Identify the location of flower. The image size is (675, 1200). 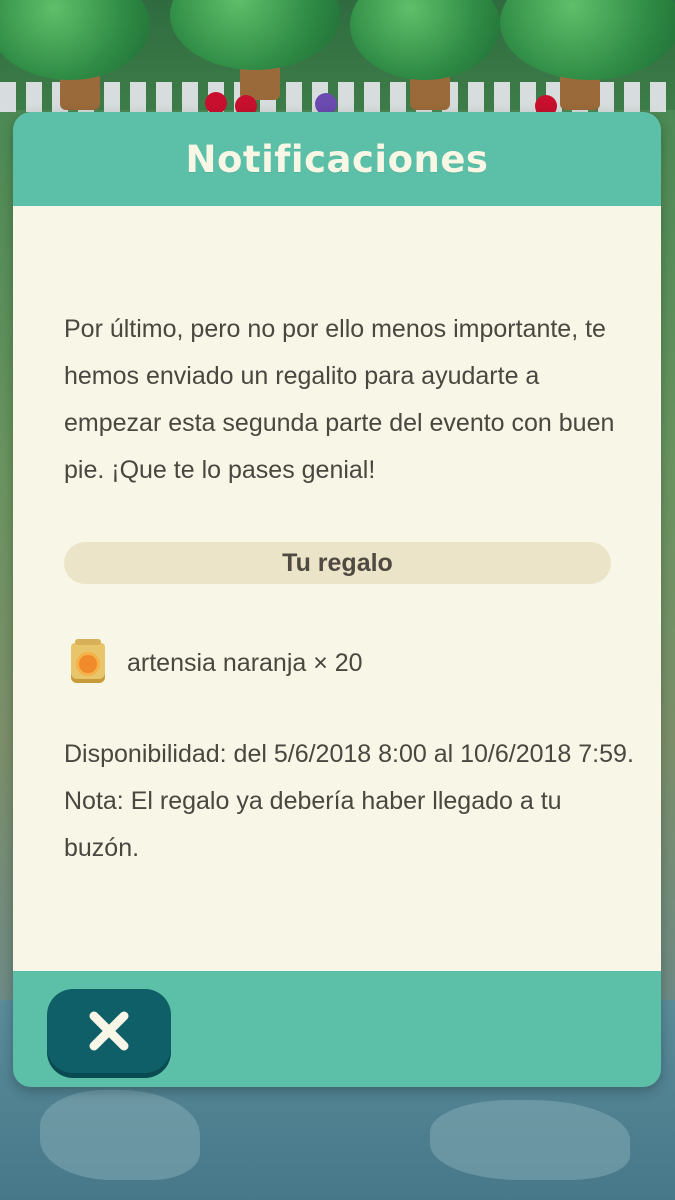
(216, 103).